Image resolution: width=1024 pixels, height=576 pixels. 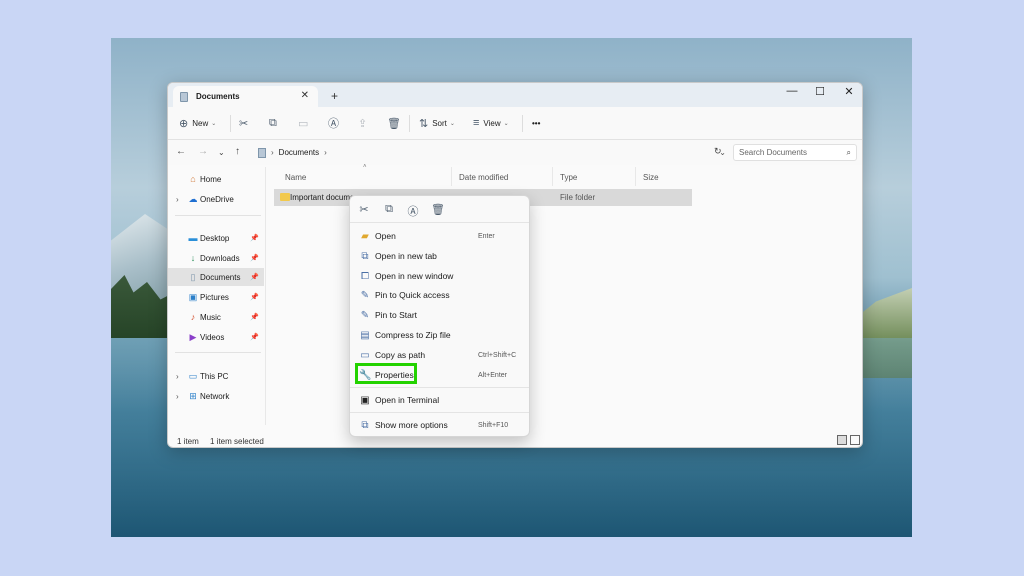 What do you see at coordinates (386, 373) in the screenshot?
I see `properties-highlight-box` at bounding box center [386, 373].